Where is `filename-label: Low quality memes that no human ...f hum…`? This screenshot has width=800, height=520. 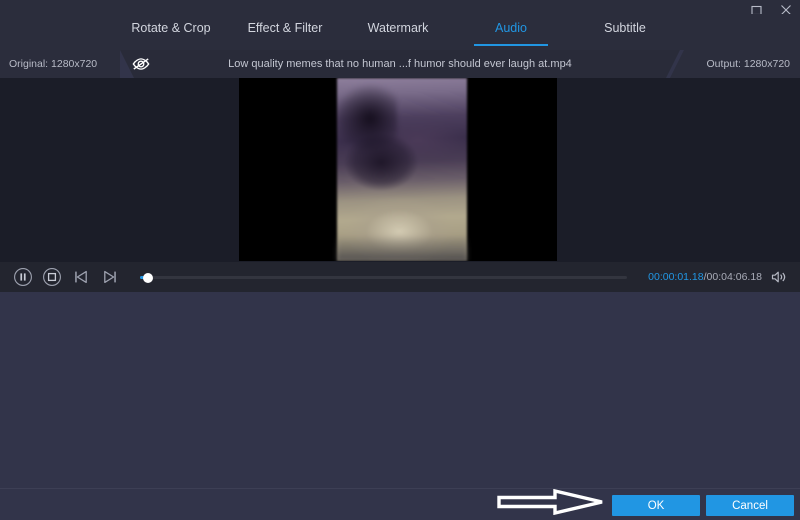 filename-label: Low quality memes that no human ...f hum… is located at coordinates (400, 64).